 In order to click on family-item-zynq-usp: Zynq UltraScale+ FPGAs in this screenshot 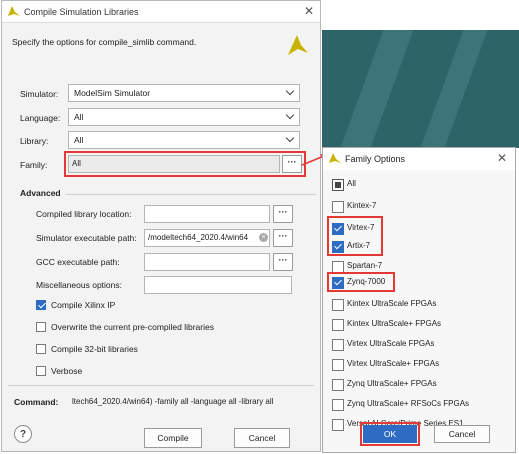, I will do `click(422, 385)`.